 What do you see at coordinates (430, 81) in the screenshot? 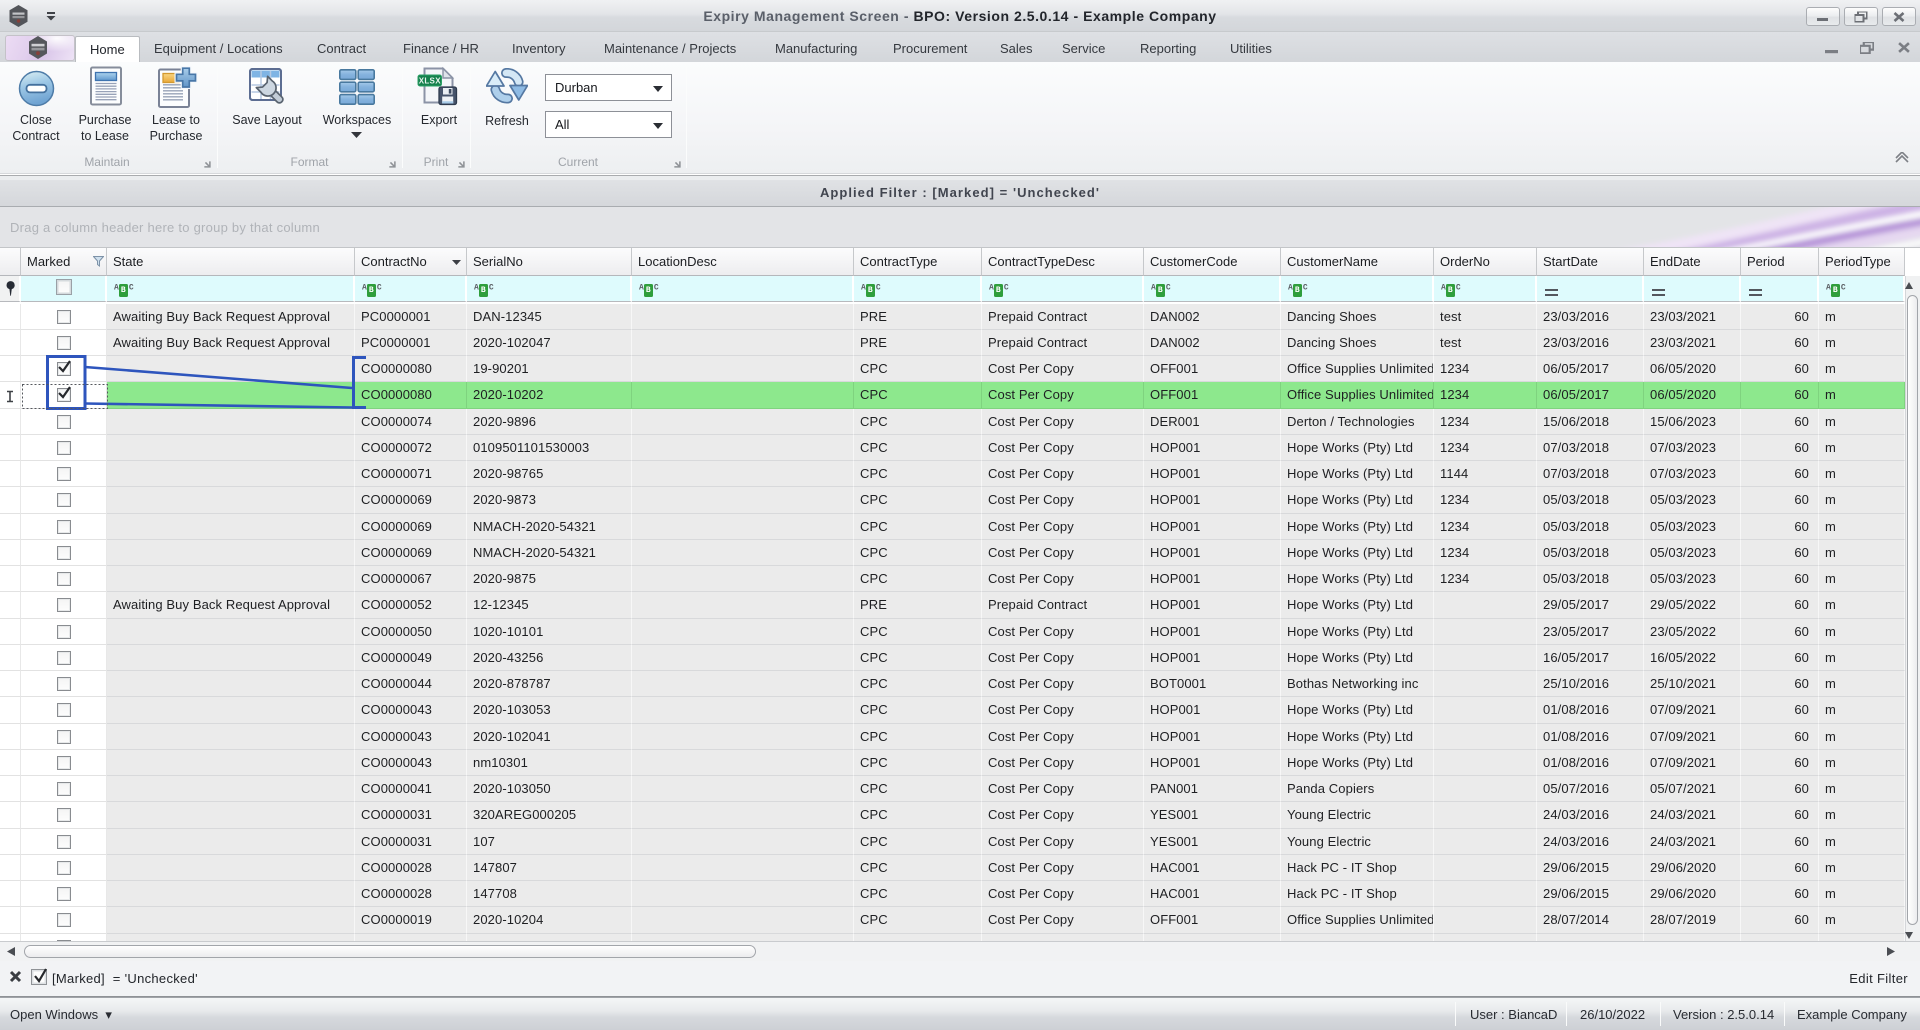
I see `svg-text: XLSX` at bounding box center [430, 81].